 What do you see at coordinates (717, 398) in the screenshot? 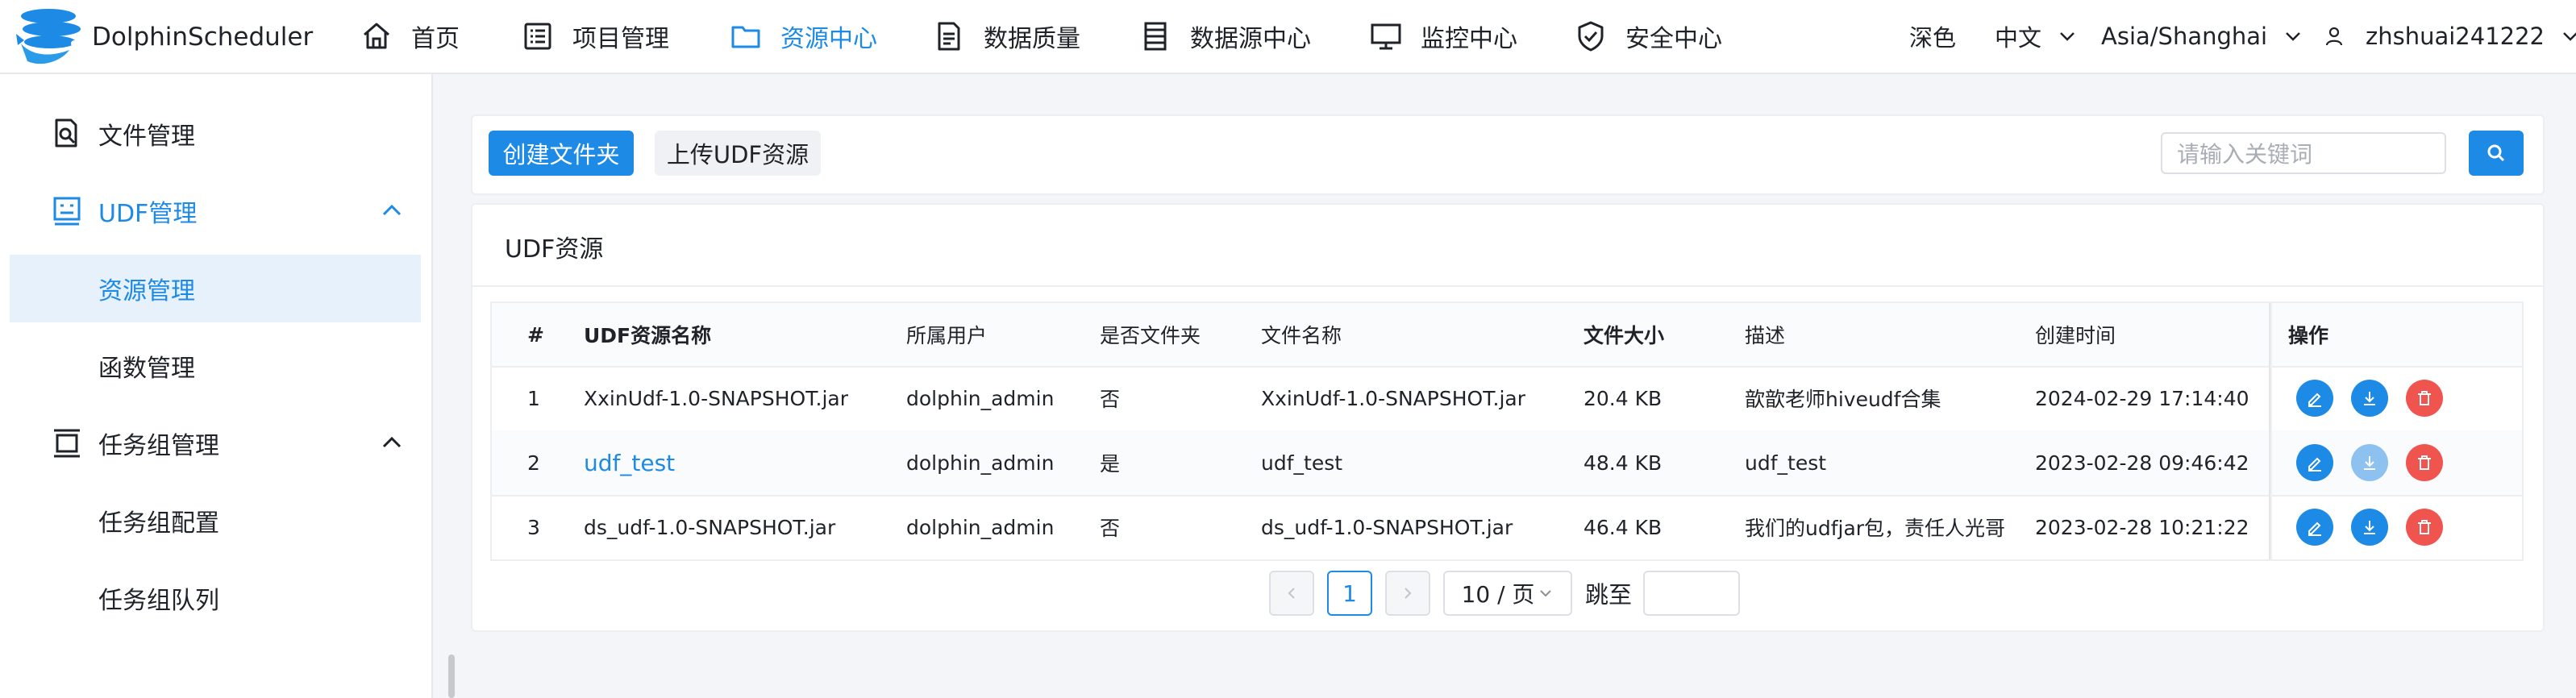
I see `resource-name: XxinUdf-1.0-SNAPSHOT.jar` at bounding box center [717, 398].